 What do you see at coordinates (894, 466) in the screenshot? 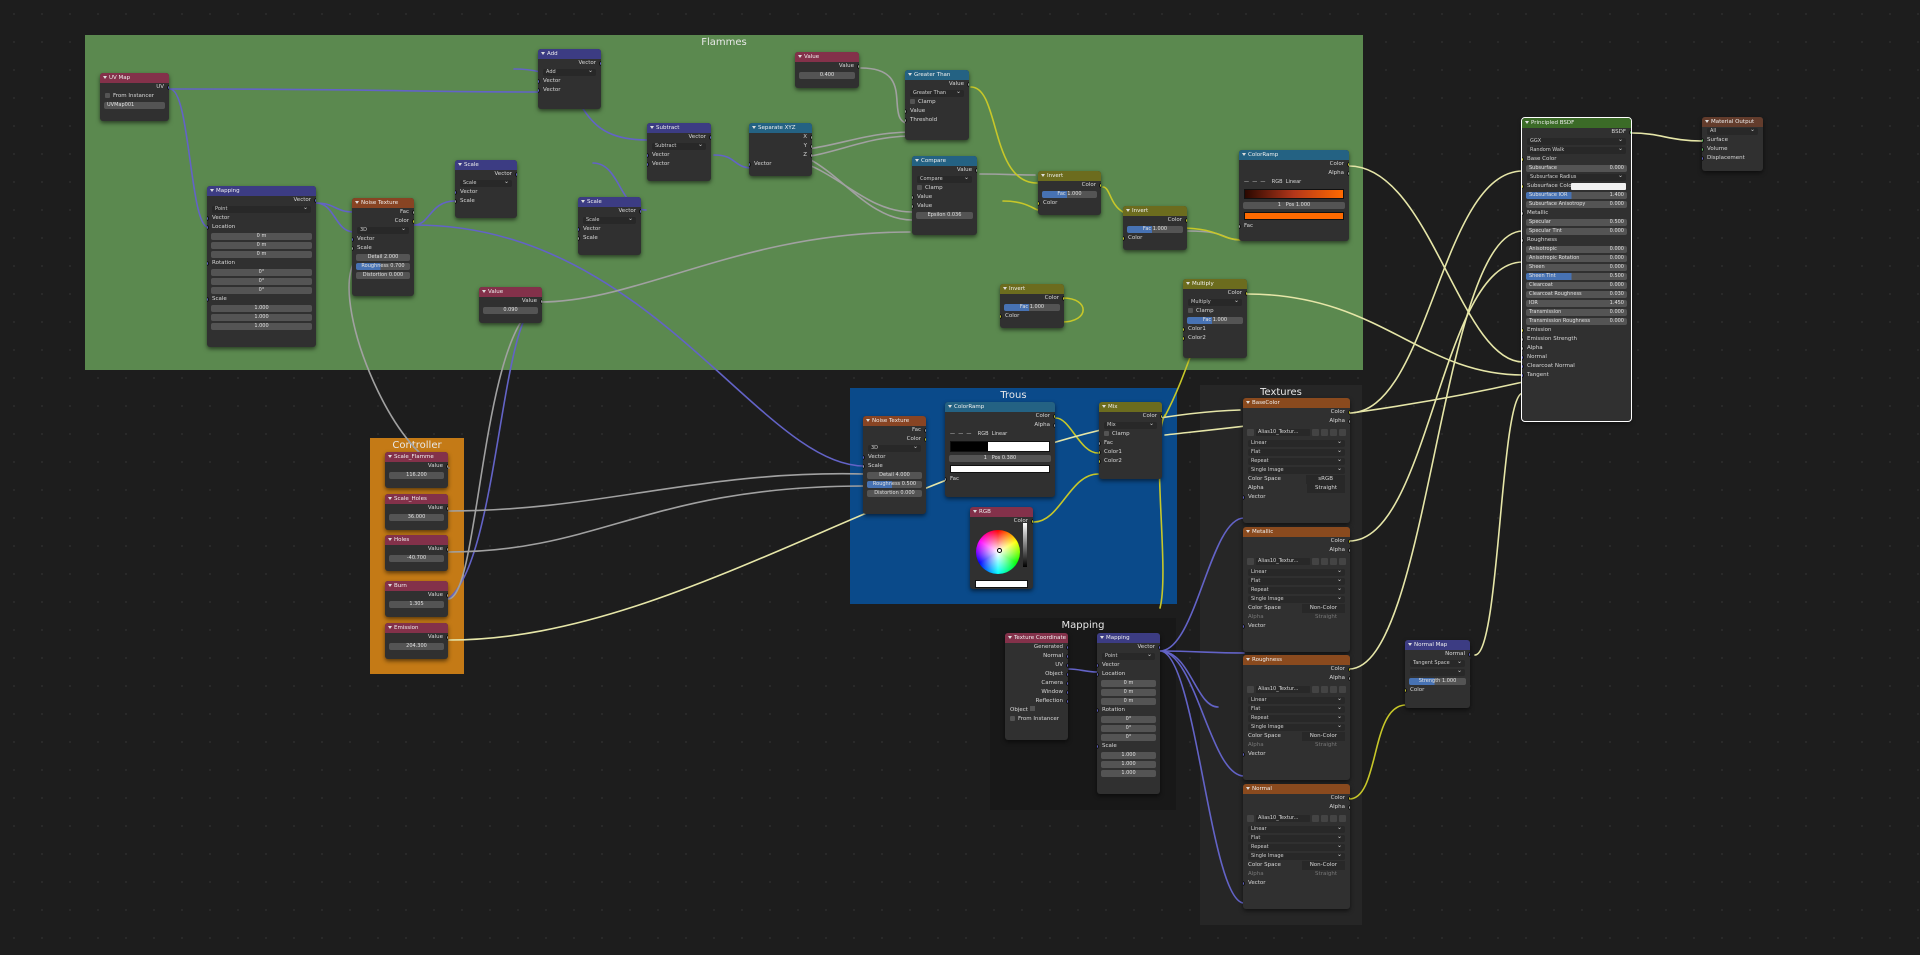
I see `socket-scale-in: Scale` at bounding box center [894, 466].